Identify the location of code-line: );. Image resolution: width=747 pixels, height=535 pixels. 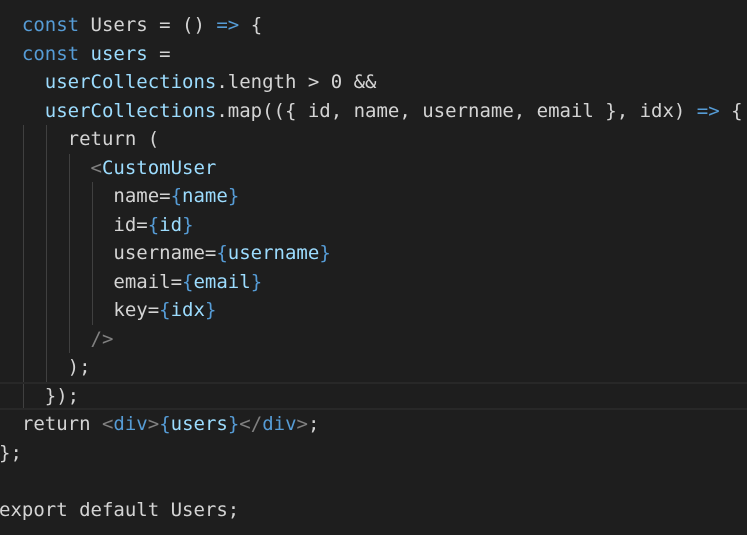
(45, 367).